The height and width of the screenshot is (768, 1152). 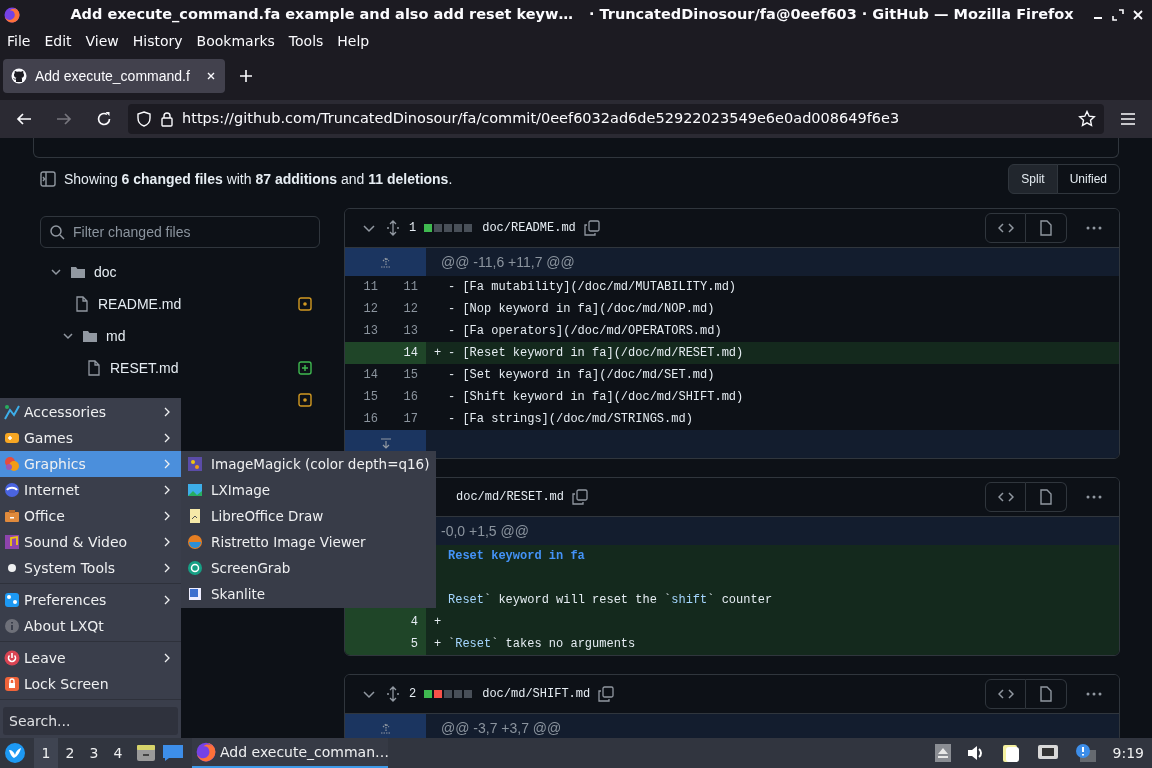 What do you see at coordinates (195, 464) in the screenshot?
I see `stars-icon` at bounding box center [195, 464].